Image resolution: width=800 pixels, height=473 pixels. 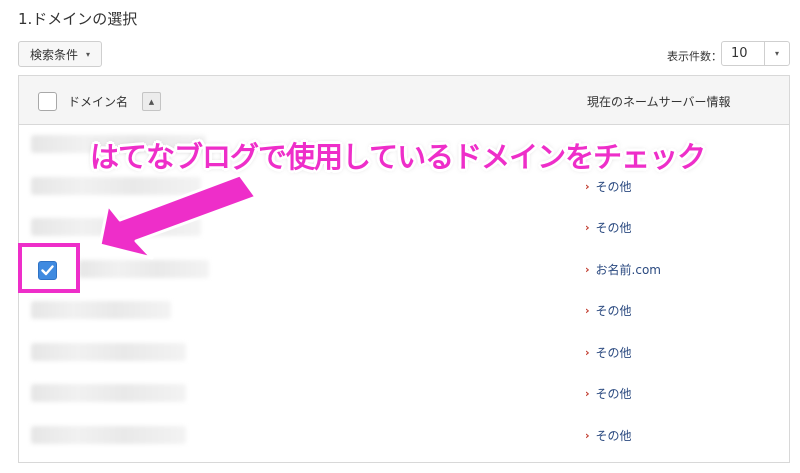 I want to click on section-title: 1.ドメインの選択, so click(x=78, y=19).